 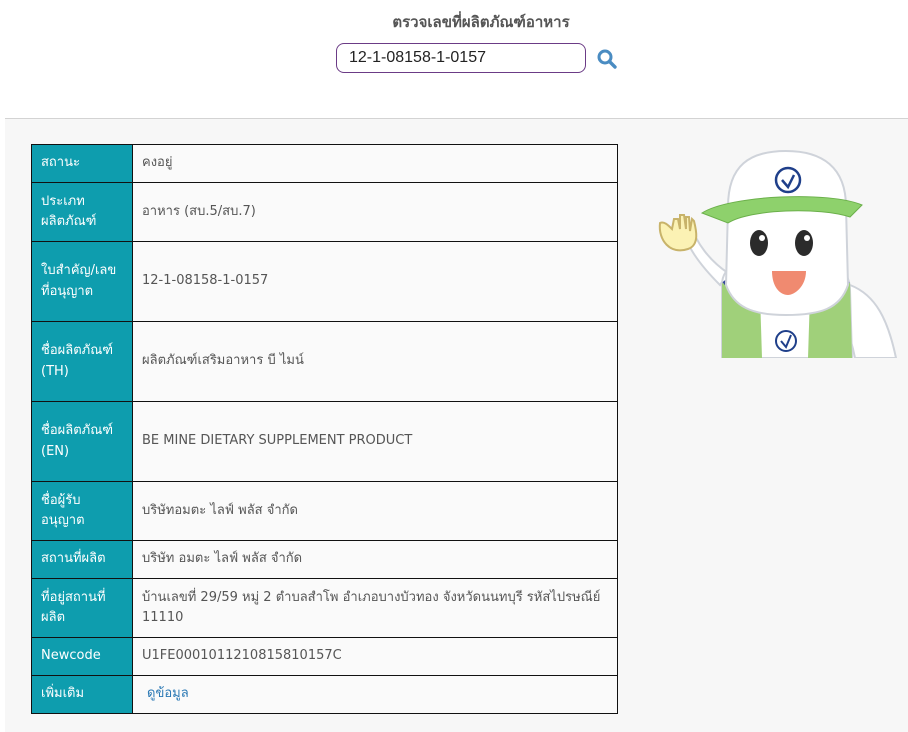 I want to click on row-label-status: สถานะ, so click(x=82, y=163).